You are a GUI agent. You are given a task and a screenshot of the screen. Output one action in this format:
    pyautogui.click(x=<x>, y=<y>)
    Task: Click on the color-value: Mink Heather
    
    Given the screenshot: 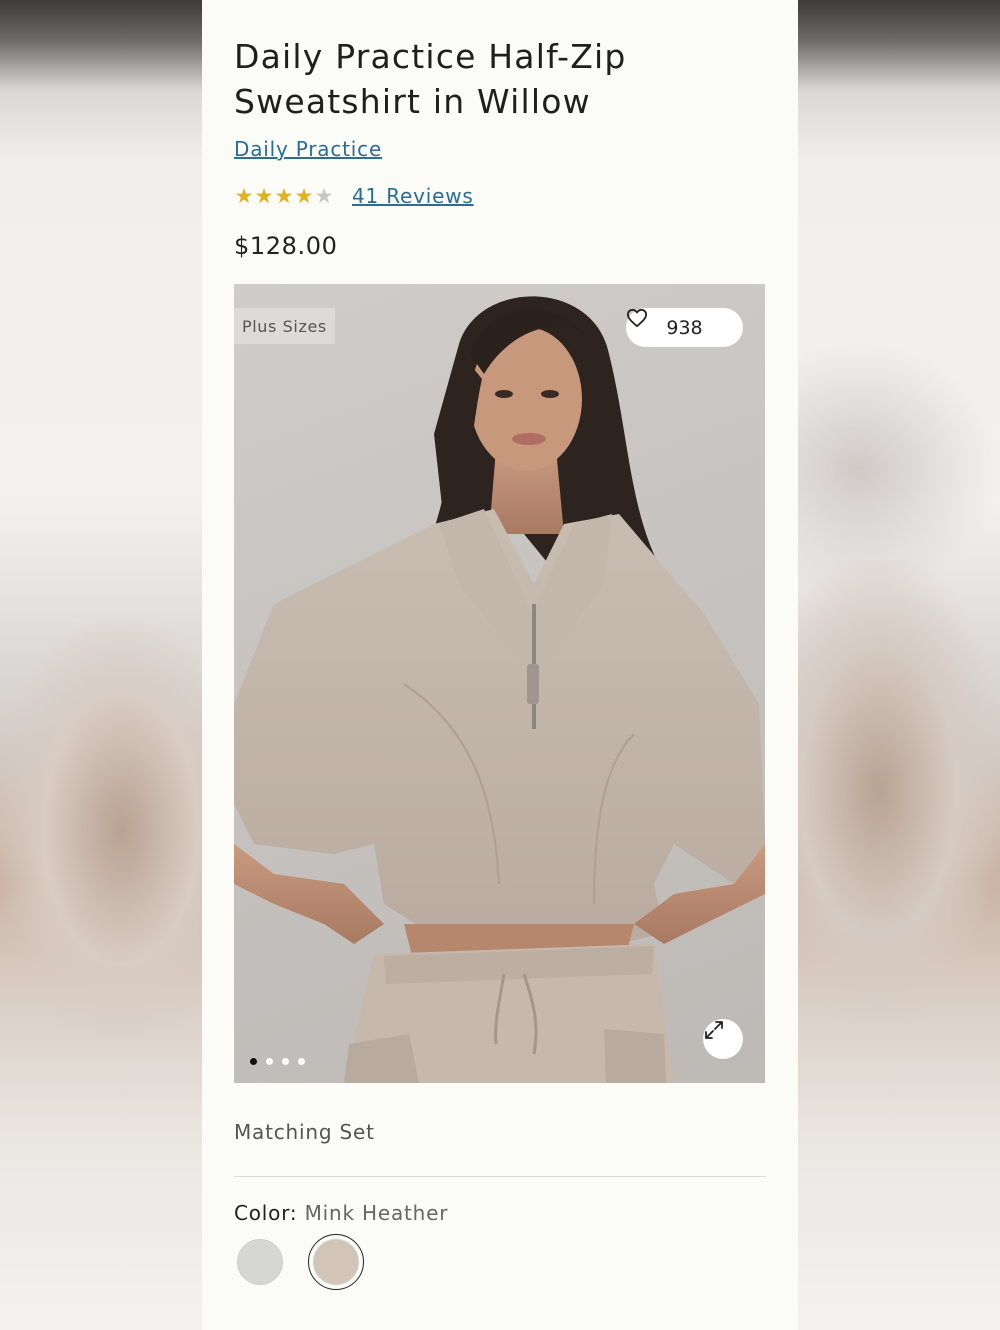 What is the action you would take?
    pyautogui.click(x=376, y=1213)
    